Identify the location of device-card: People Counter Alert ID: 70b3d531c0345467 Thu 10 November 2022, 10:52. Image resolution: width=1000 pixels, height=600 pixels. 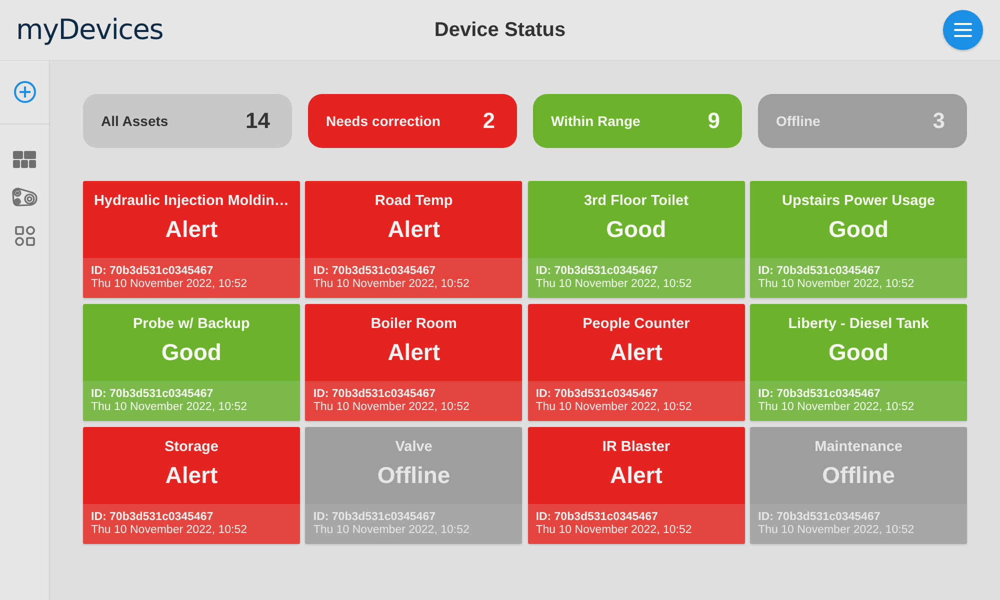
(636, 362).